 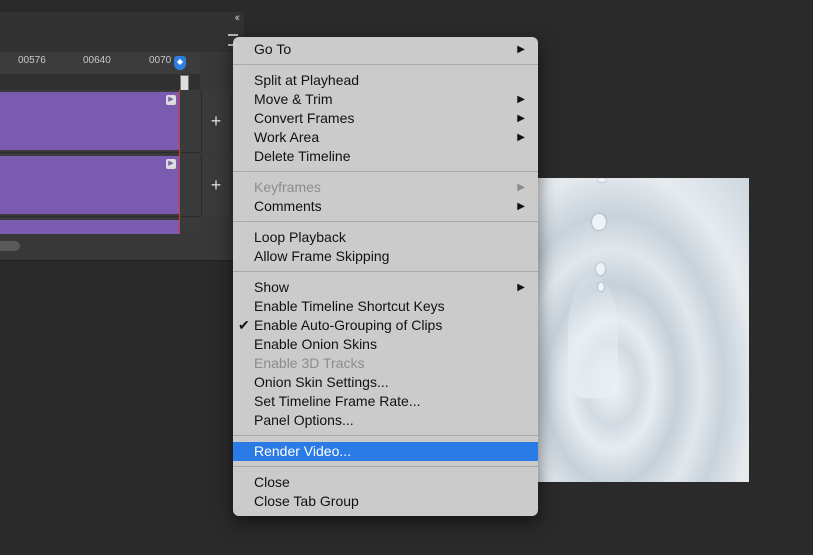 I want to click on menu-item-keyframes: Keyframes ▶, so click(x=385, y=187).